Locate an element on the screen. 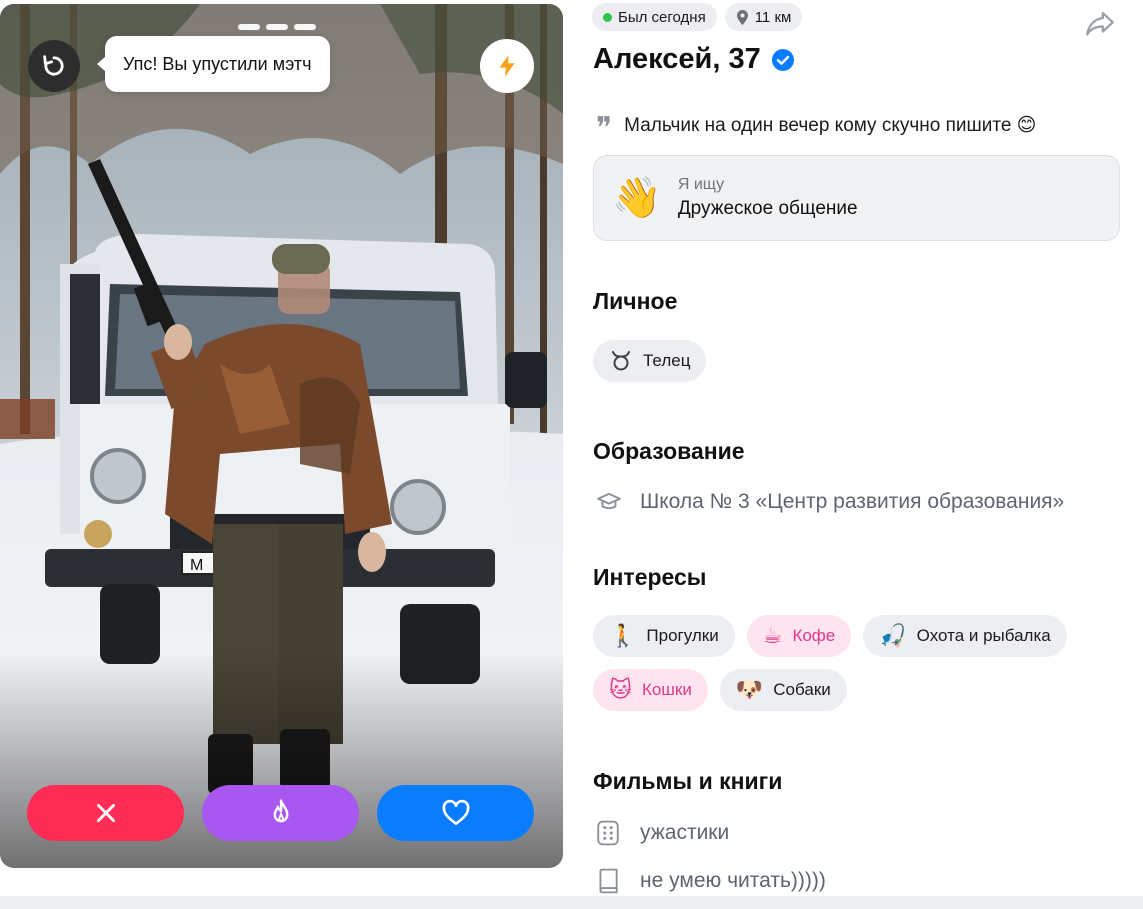  heart-icon is located at coordinates (455, 812).